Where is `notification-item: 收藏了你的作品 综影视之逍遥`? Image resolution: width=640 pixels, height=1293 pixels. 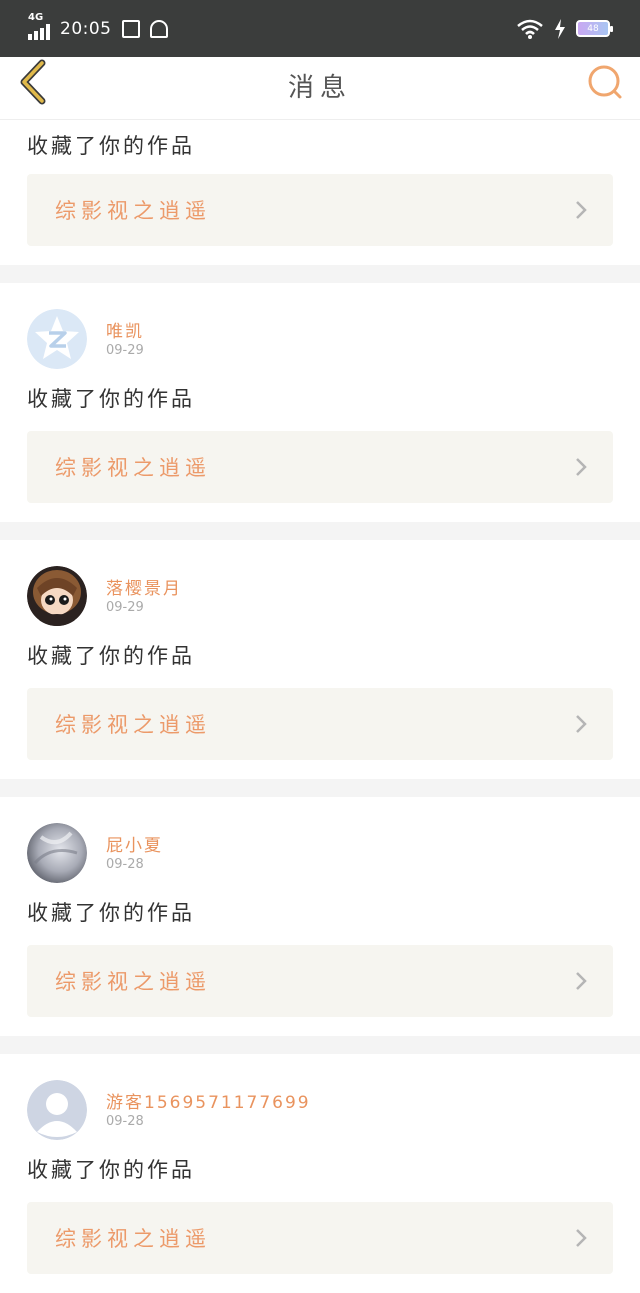 notification-item: 收藏了你的作品 综影视之逍遥 is located at coordinates (320, 192).